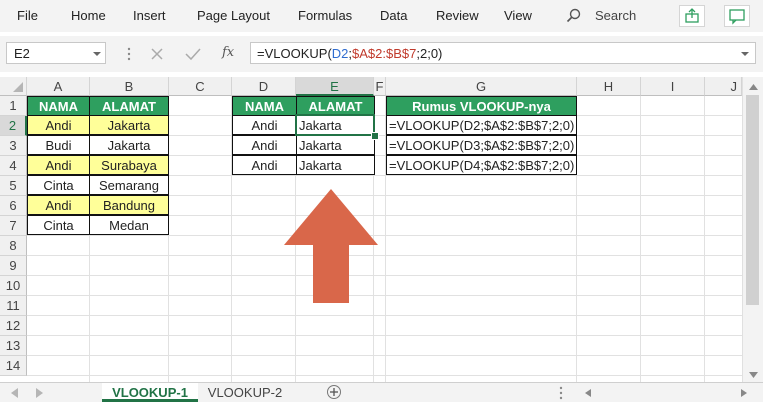 Image resolution: width=763 pixels, height=402 pixels. I want to click on column-header-b: B, so click(129, 86).